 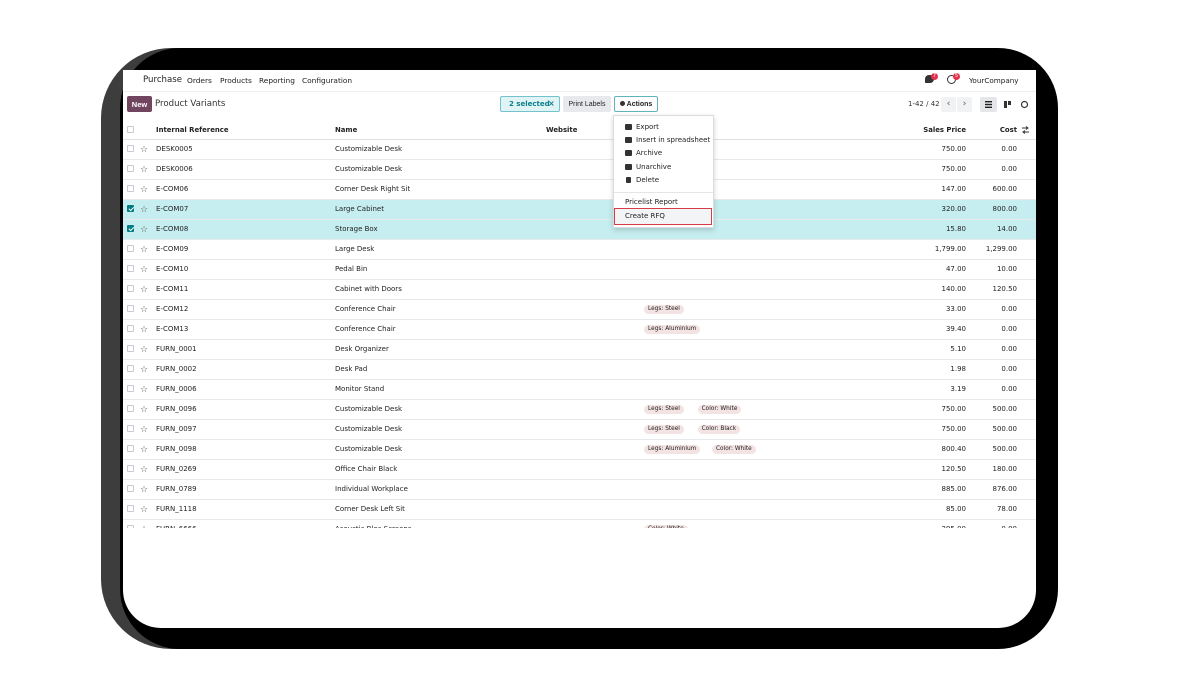 I want to click on clear-selection-icon: ×, so click(x=551, y=103).